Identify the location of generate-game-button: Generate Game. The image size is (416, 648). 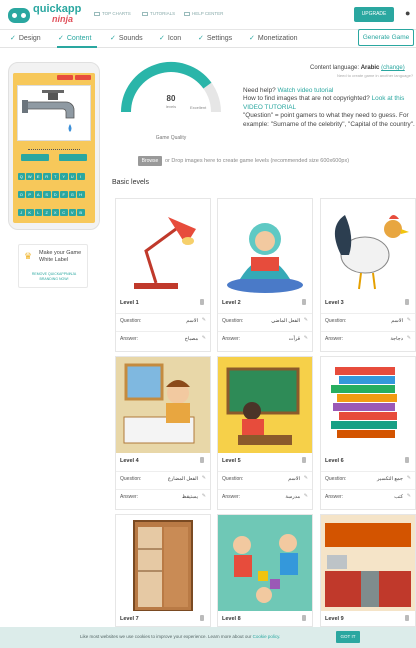
(386, 37).